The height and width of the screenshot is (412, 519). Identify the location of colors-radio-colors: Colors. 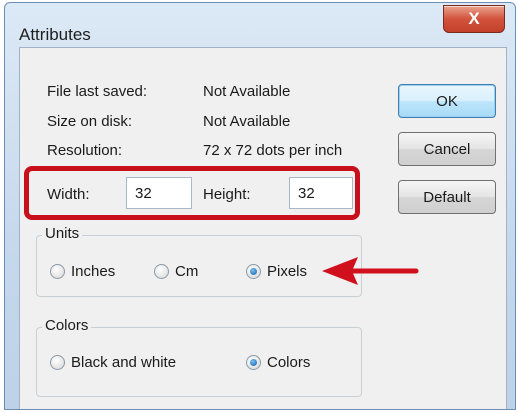
(278, 362).